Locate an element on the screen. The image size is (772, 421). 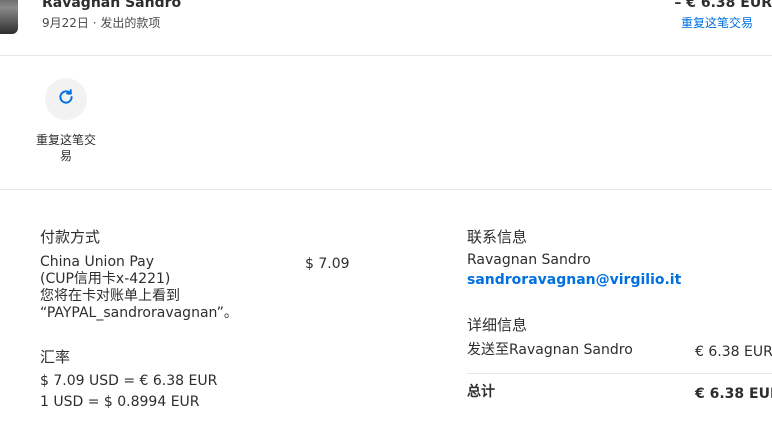
refresh-icon is located at coordinates (66, 99).